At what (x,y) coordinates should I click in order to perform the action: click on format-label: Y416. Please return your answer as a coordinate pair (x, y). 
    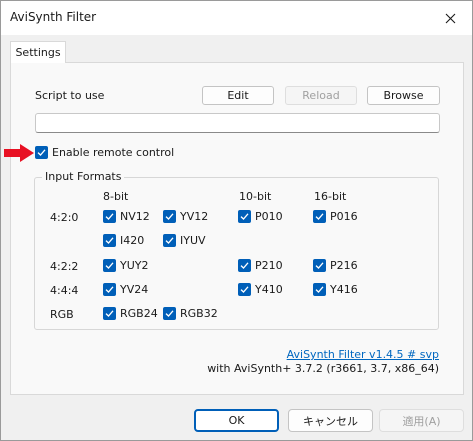
    Looking at the image, I should click on (344, 289).